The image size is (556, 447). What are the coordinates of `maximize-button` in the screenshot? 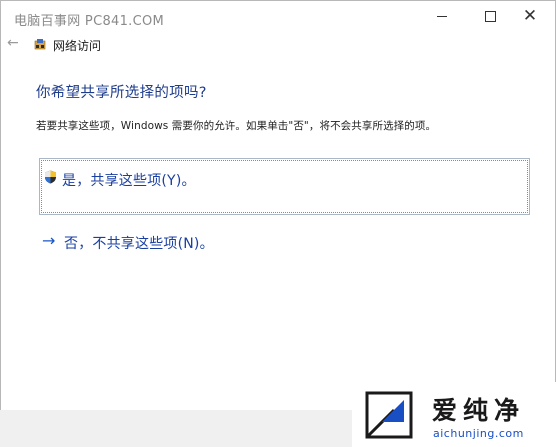 It's located at (490, 16).